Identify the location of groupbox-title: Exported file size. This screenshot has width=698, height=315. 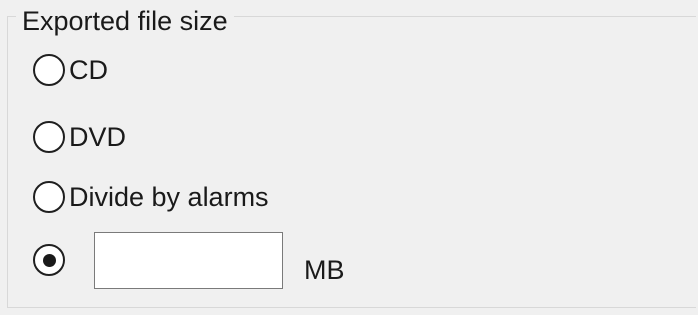
(125, 21).